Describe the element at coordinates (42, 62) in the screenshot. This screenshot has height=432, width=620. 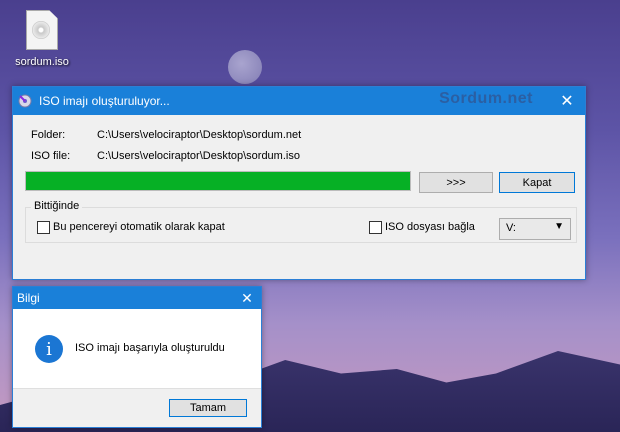
I see `desktop-icon-label: sordum.iso` at that location.